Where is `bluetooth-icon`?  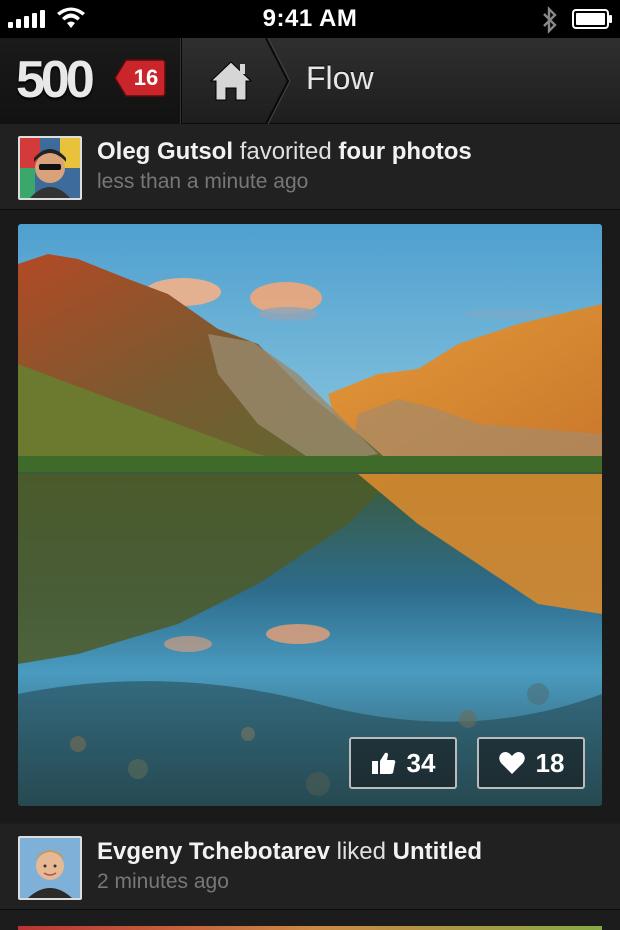
bluetooth-icon is located at coordinates (550, 20).